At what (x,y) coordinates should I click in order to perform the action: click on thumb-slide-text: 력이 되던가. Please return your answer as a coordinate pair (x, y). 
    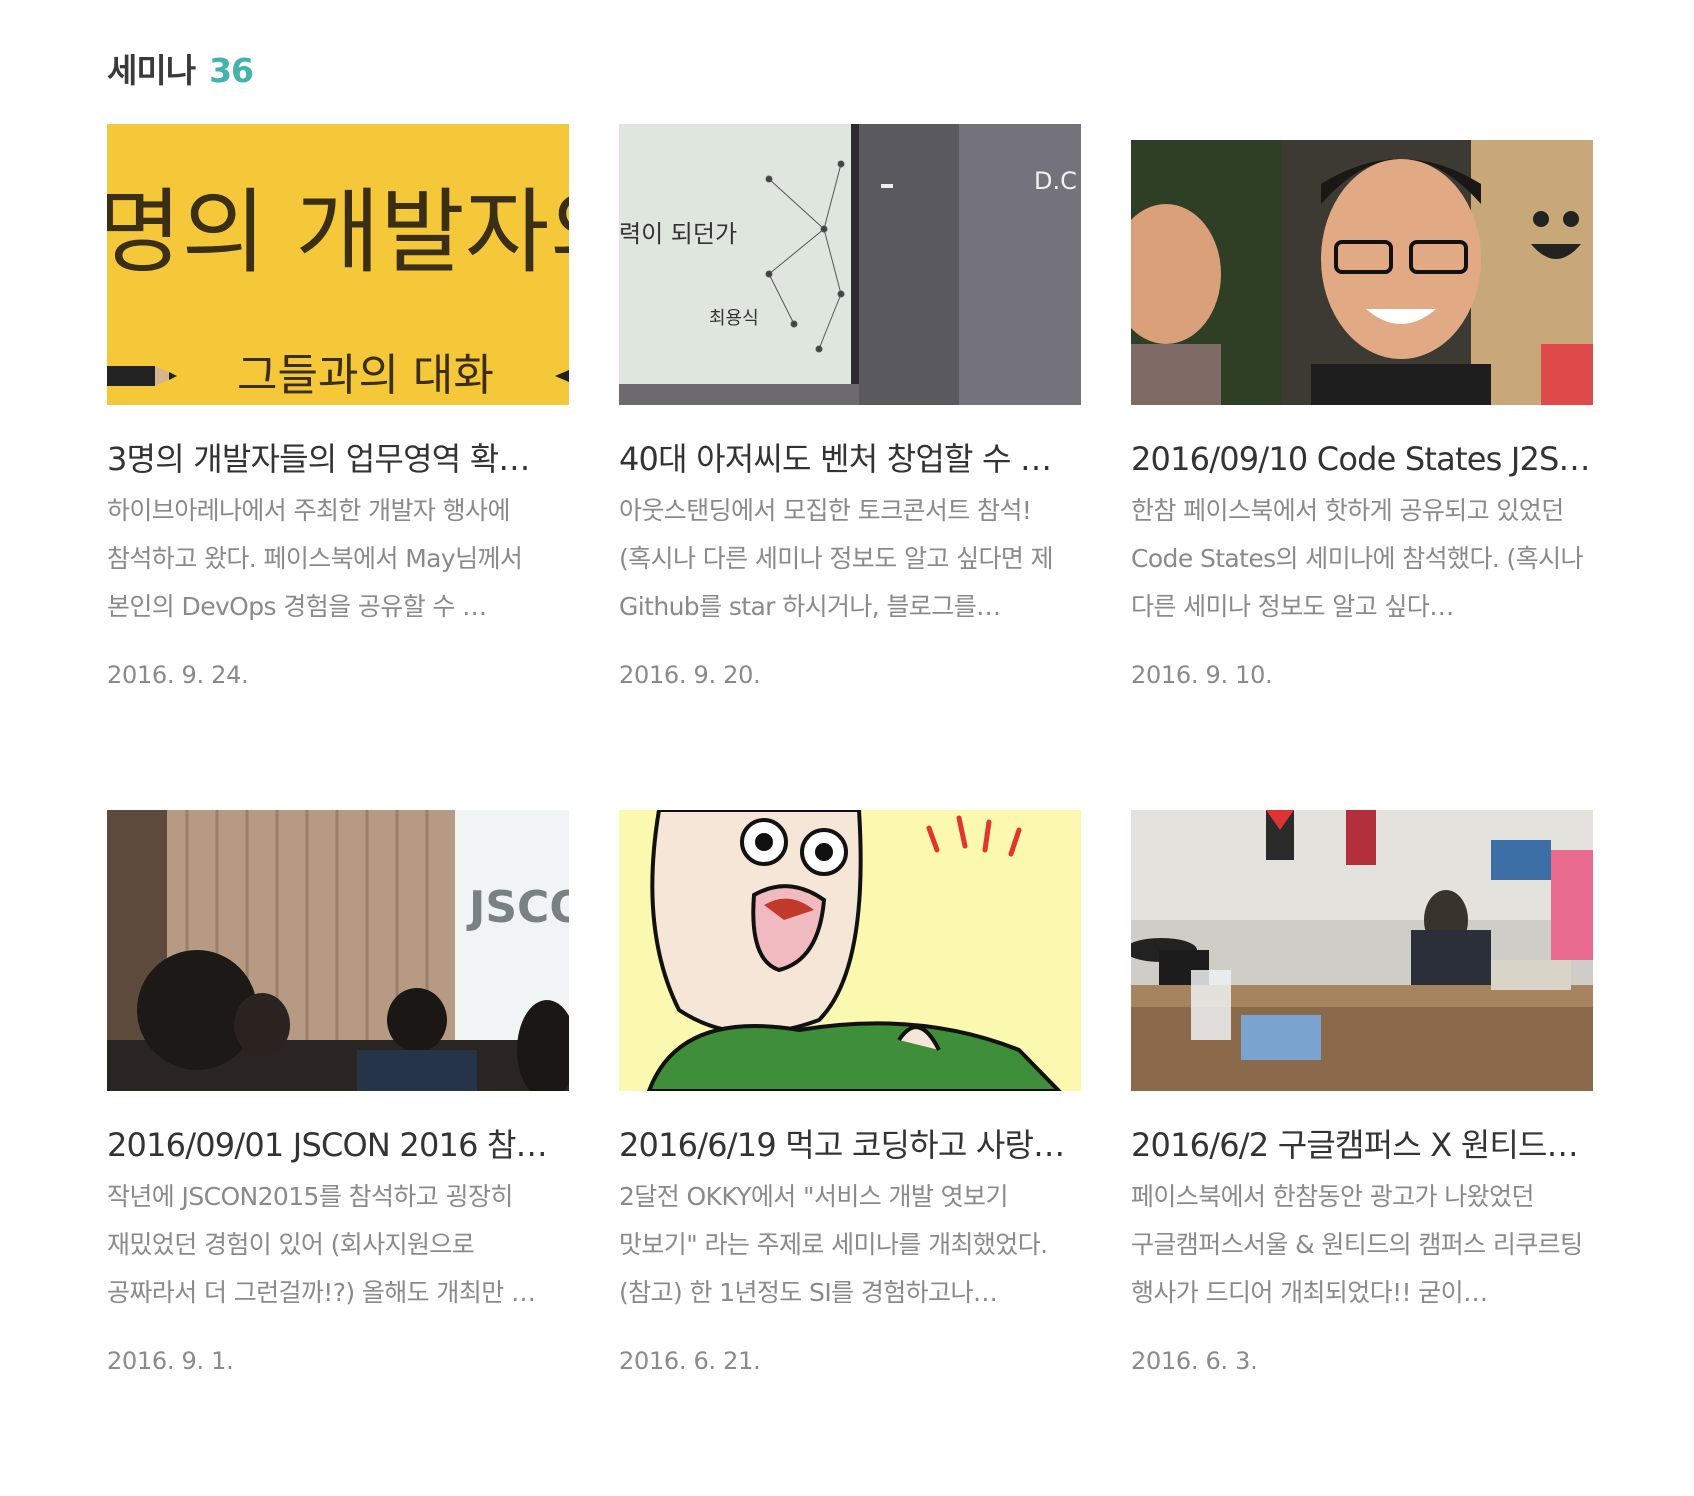
    Looking at the image, I should click on (678, 234).